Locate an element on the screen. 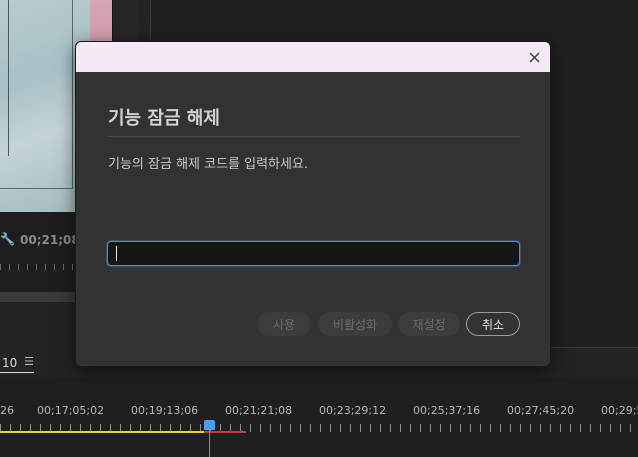  playhead-handle is located at coordinates (209, 425).